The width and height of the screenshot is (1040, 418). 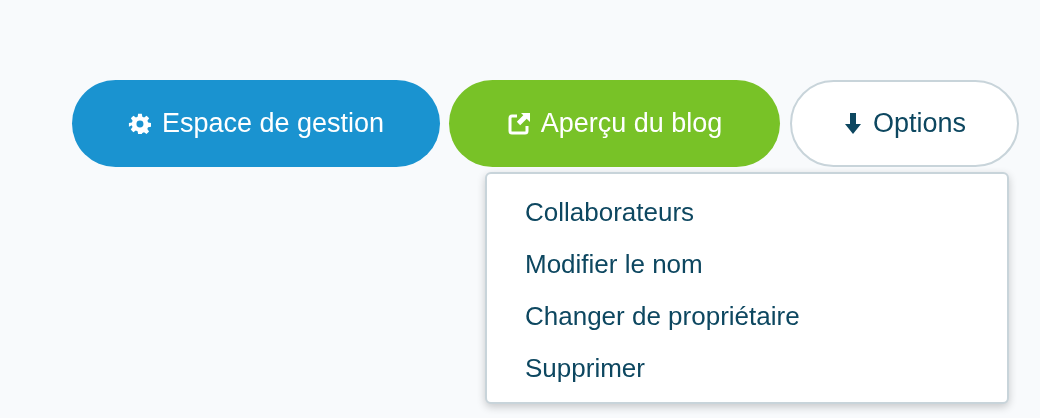 What do you see at coordinates (852, 123) in the screenshot?
I see `download-arrow-icon` at bounding box center [852, 123].